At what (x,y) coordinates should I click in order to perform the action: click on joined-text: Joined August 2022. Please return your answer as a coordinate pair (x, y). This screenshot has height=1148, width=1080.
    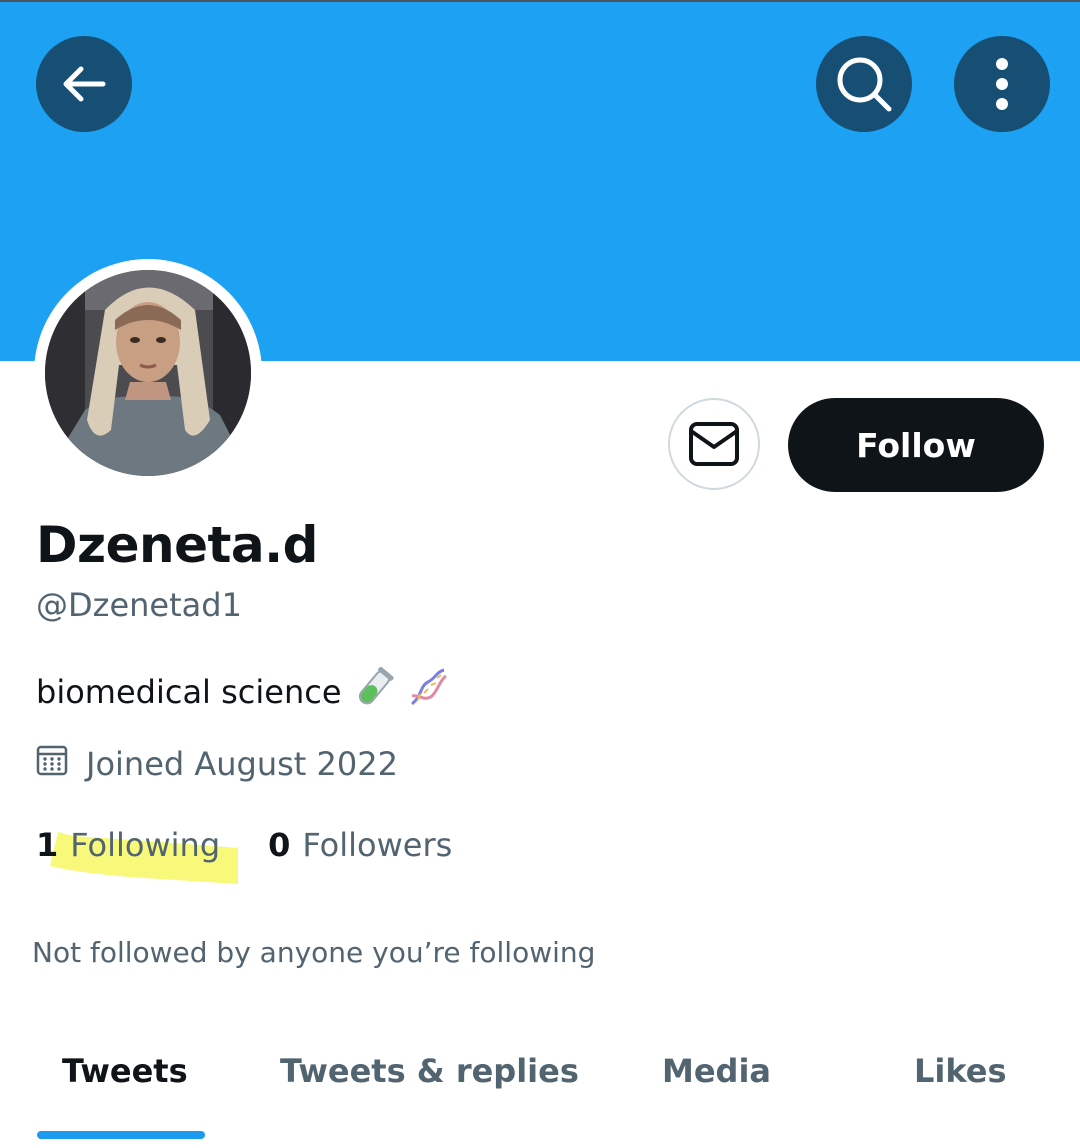
    Looking at the image, I should click on (242, 764).